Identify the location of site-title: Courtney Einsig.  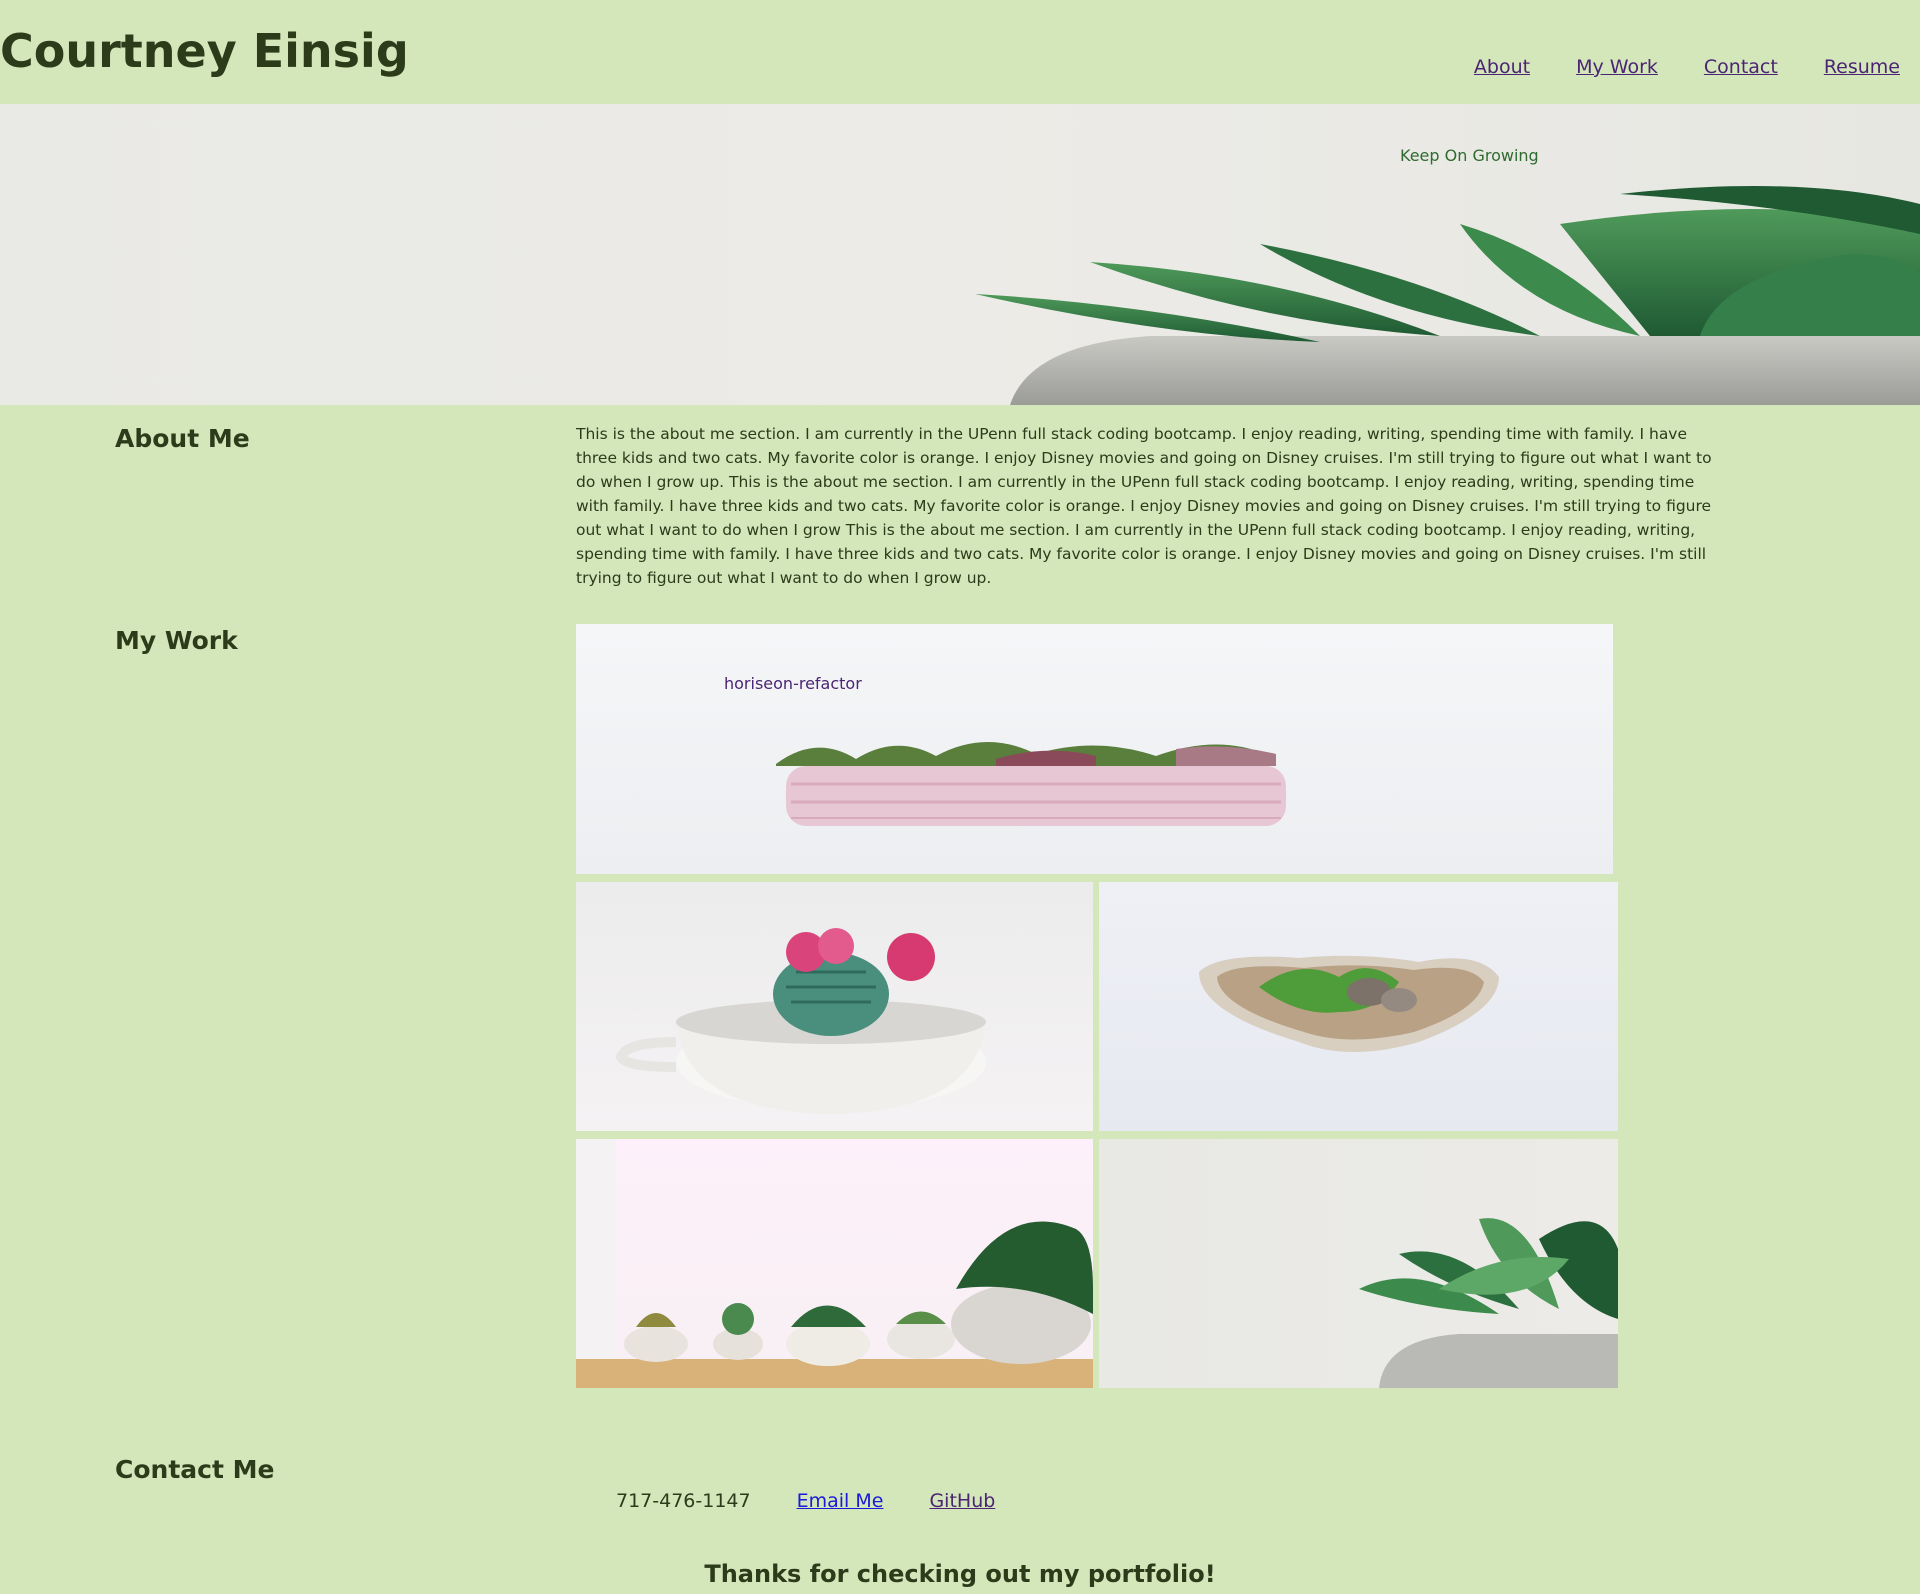
(204, 51).